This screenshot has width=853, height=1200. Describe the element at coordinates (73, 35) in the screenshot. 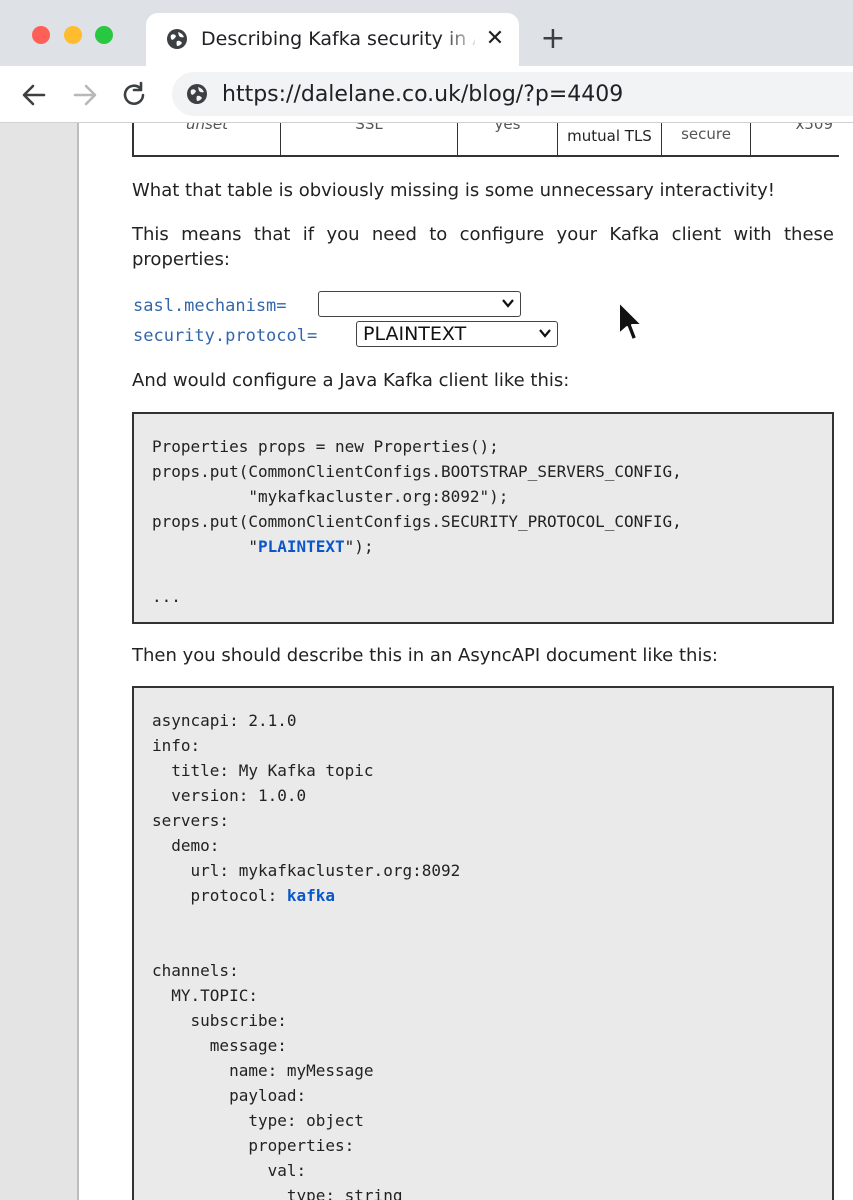

I see `minimize-window-button` at that location.